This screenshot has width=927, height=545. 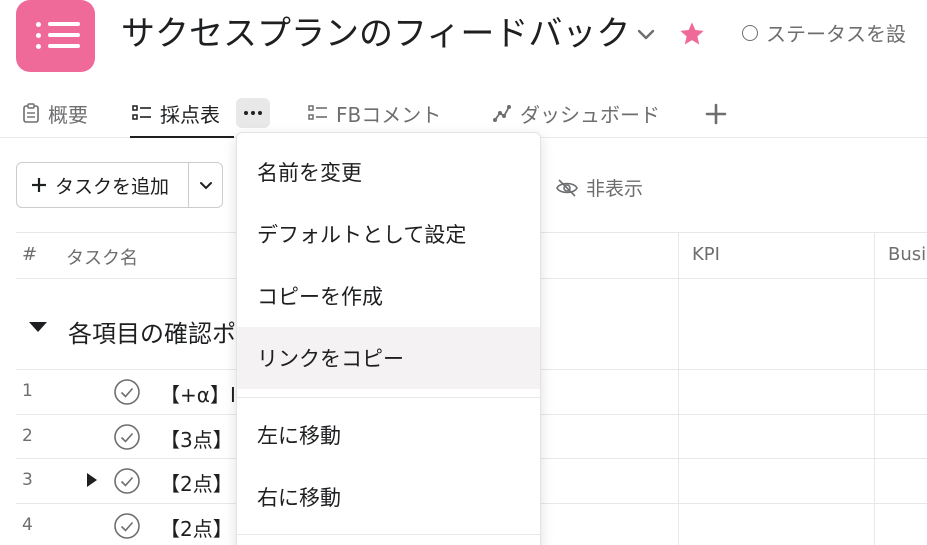 I want to click on status-label: ステータスを設, so click(x=836, y=34).